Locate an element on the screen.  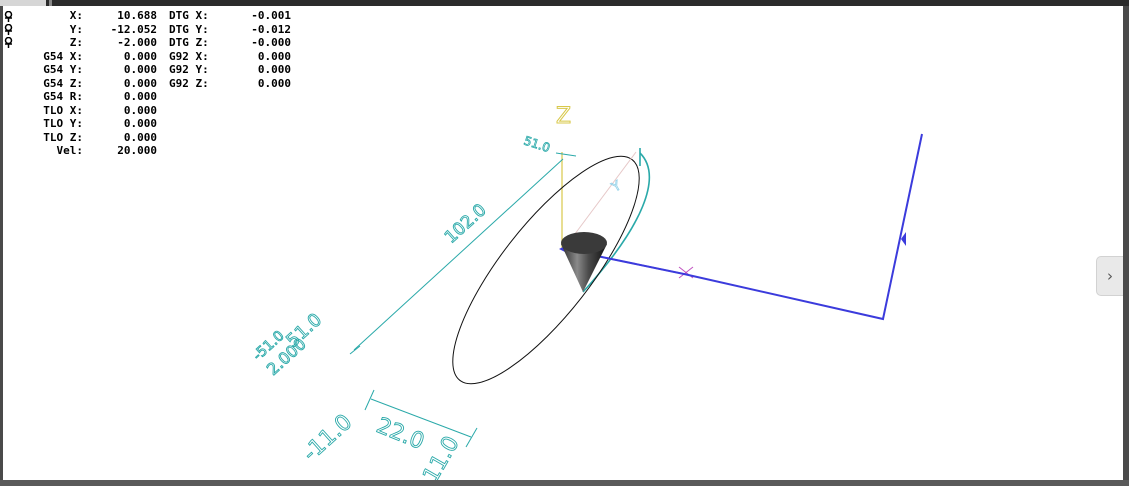
g92-label: G92 Z: is located at coordinates (189, 83).